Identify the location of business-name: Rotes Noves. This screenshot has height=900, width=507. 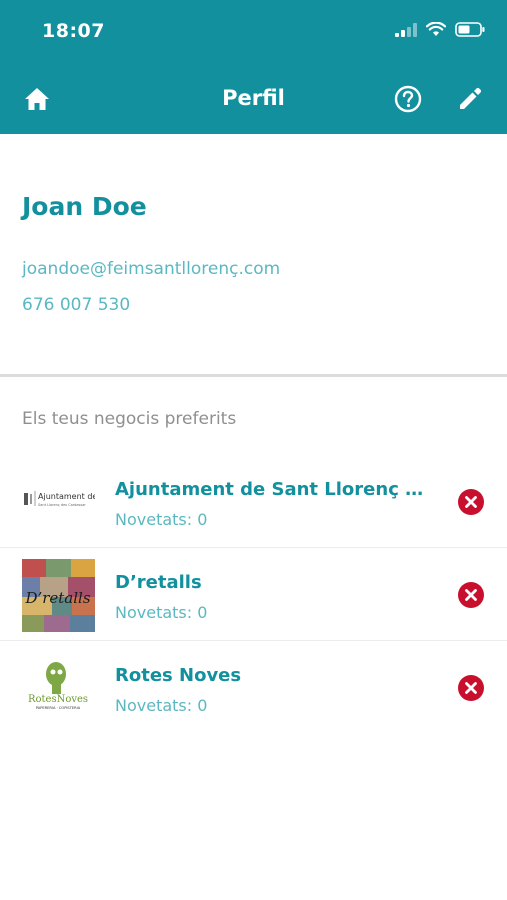
(178, 675).